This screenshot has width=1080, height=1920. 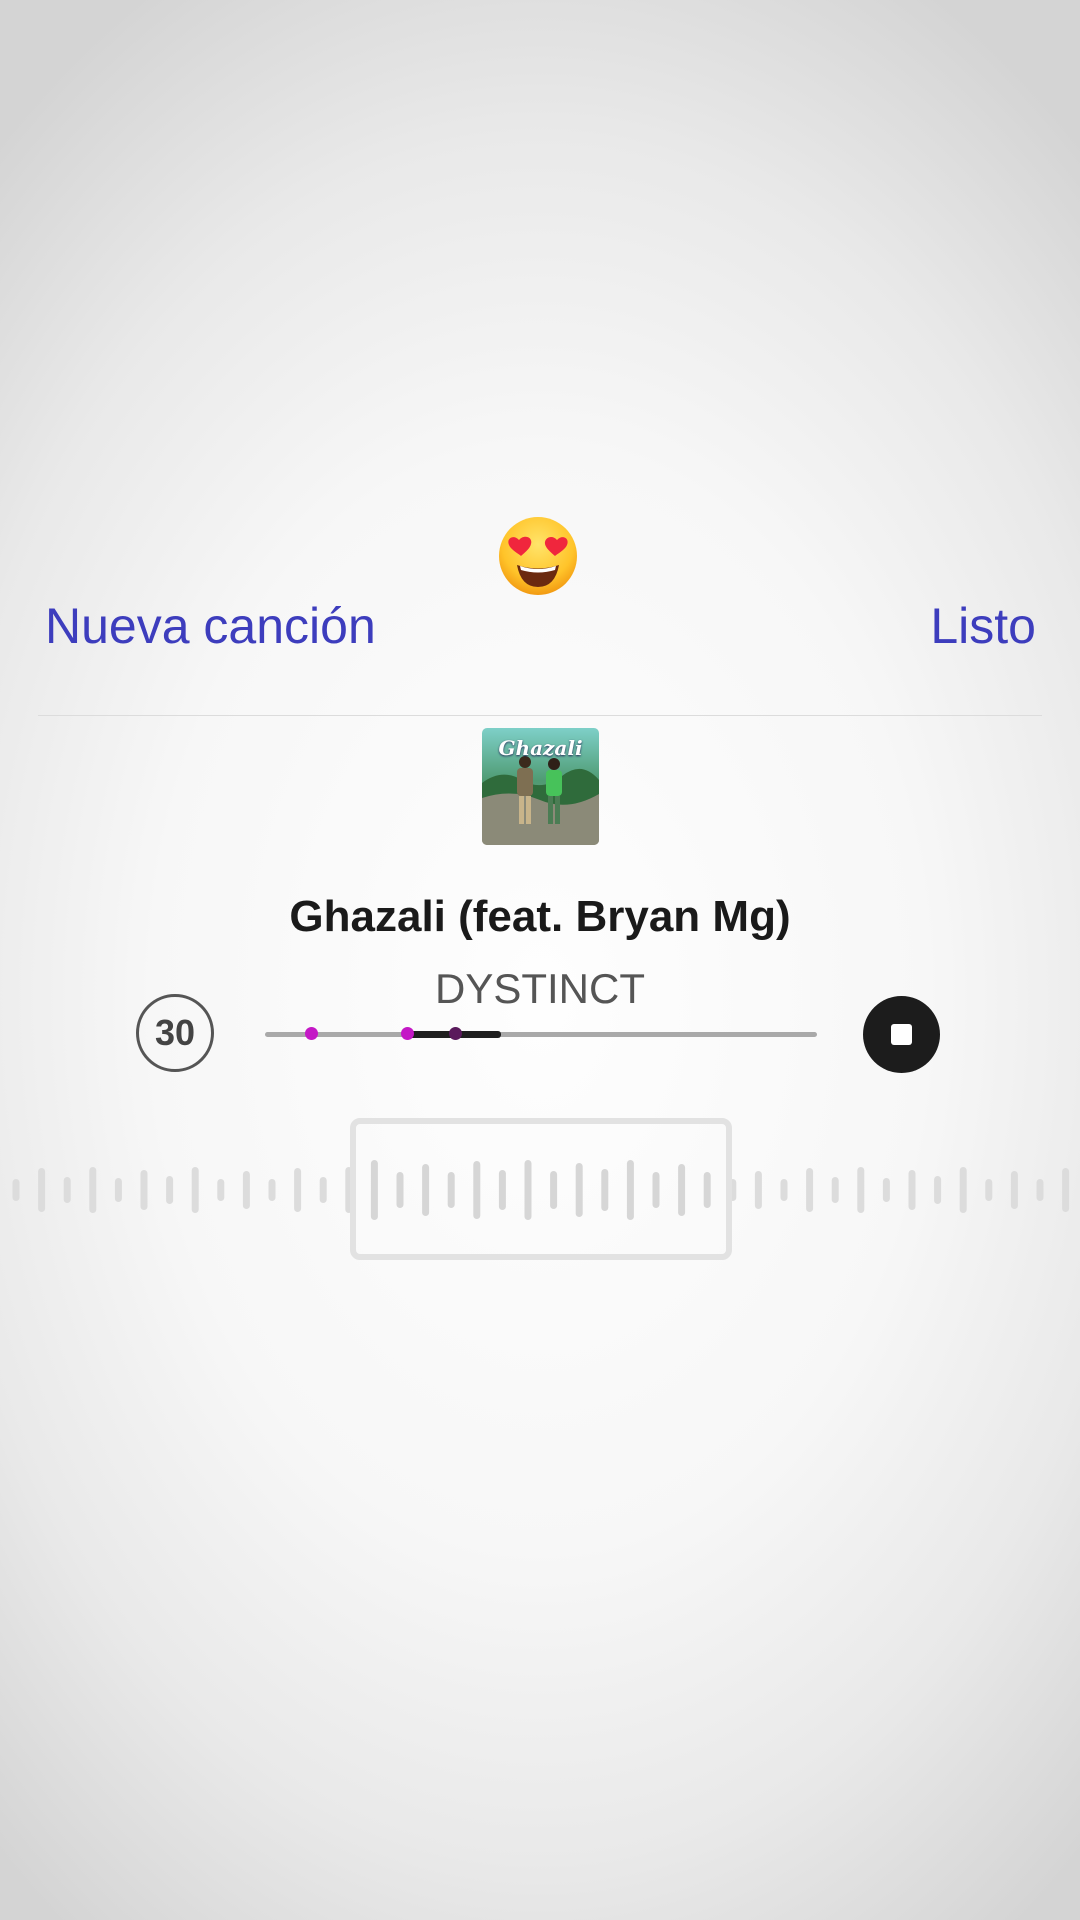 I want to click on clip-selection-window, so click(x=541, y=1189).